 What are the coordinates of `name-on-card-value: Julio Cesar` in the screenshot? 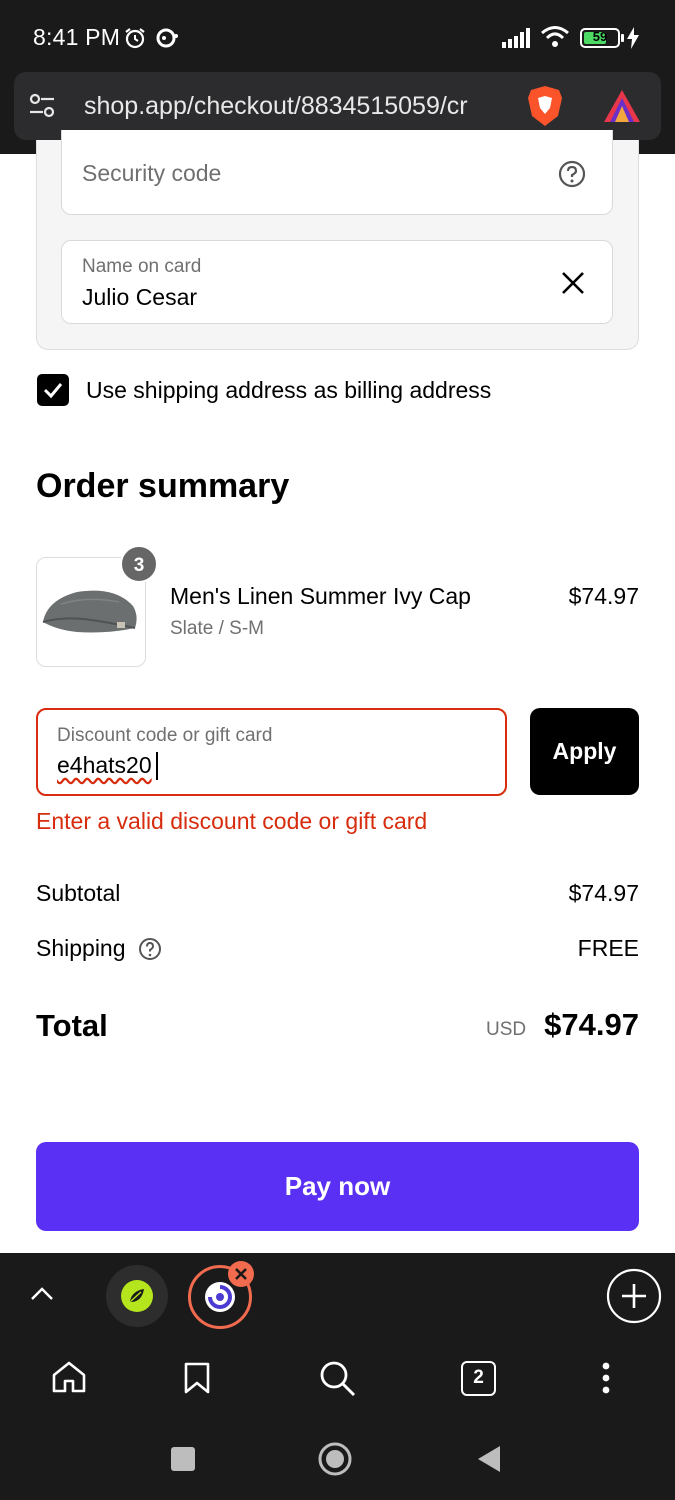 It's located at (139, 297).